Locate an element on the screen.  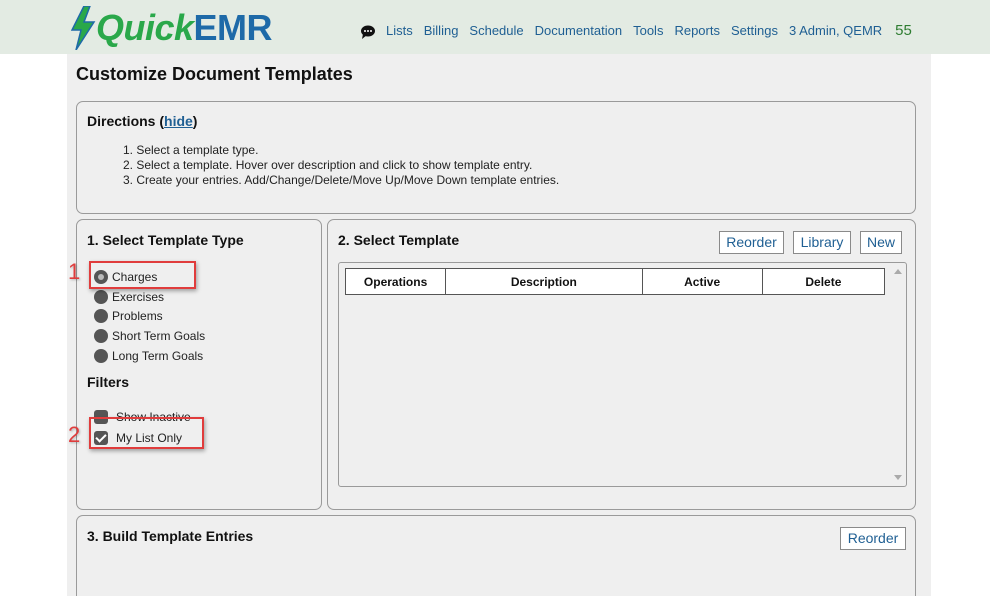
table-header-row: Operations Description Active Delete is located at coordinates (615, 281).